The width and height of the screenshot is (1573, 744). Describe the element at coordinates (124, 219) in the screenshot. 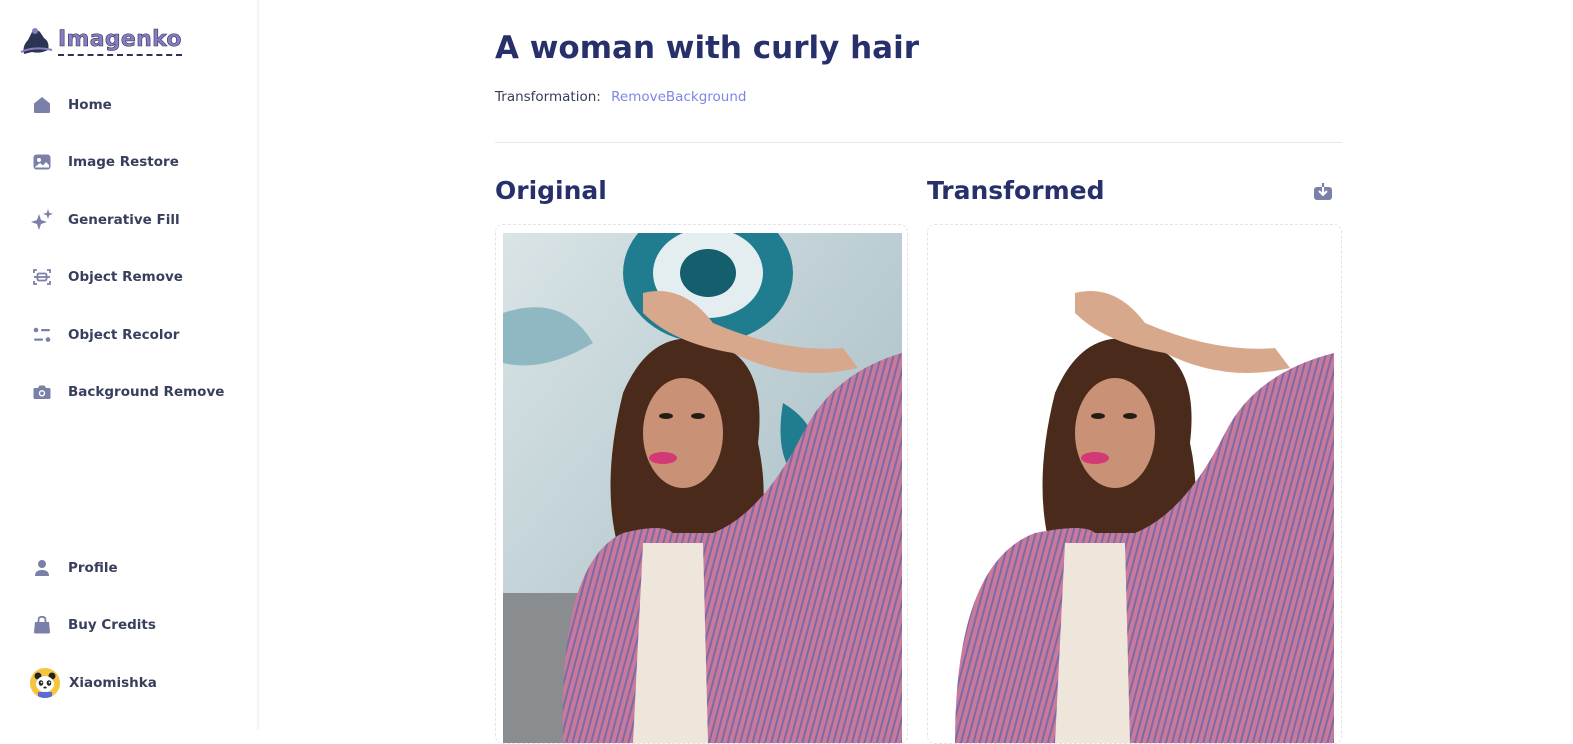

I see `sidebar-item-label: Generative Fill` at that location.